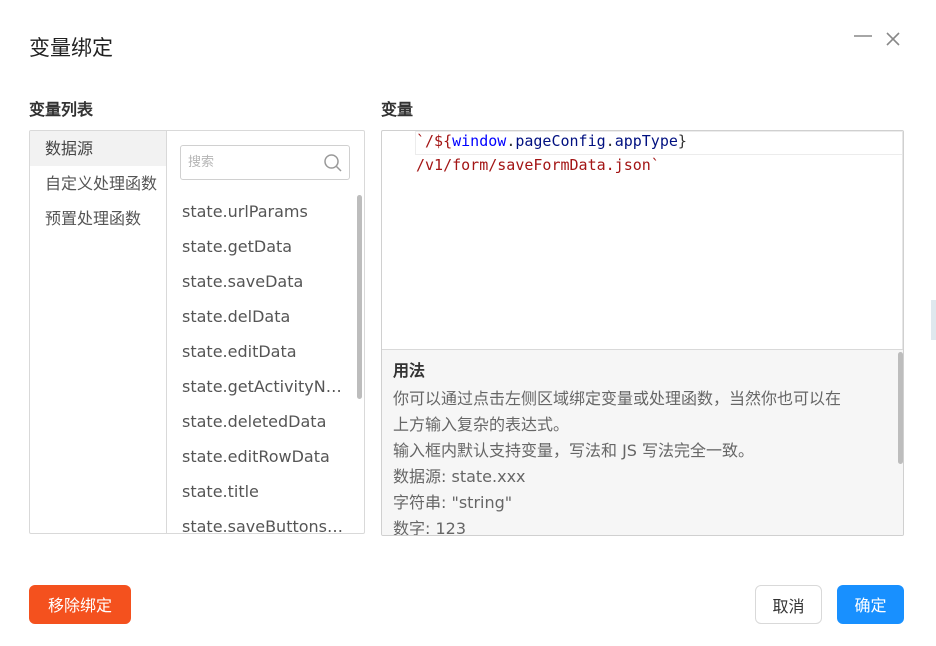 This screenshot has width=936, height=646. Describe the element at coordinates (893, 39) in the screenshot. I see `close-icon` at that location.